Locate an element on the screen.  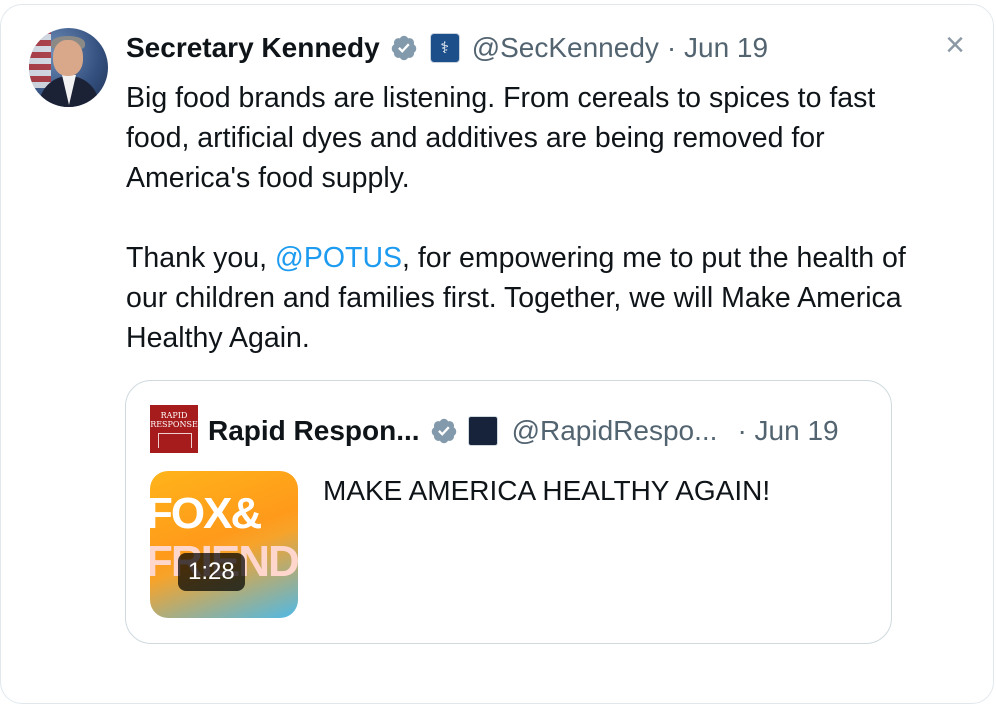
flag-backdrop is located at coordinates (40, 58).